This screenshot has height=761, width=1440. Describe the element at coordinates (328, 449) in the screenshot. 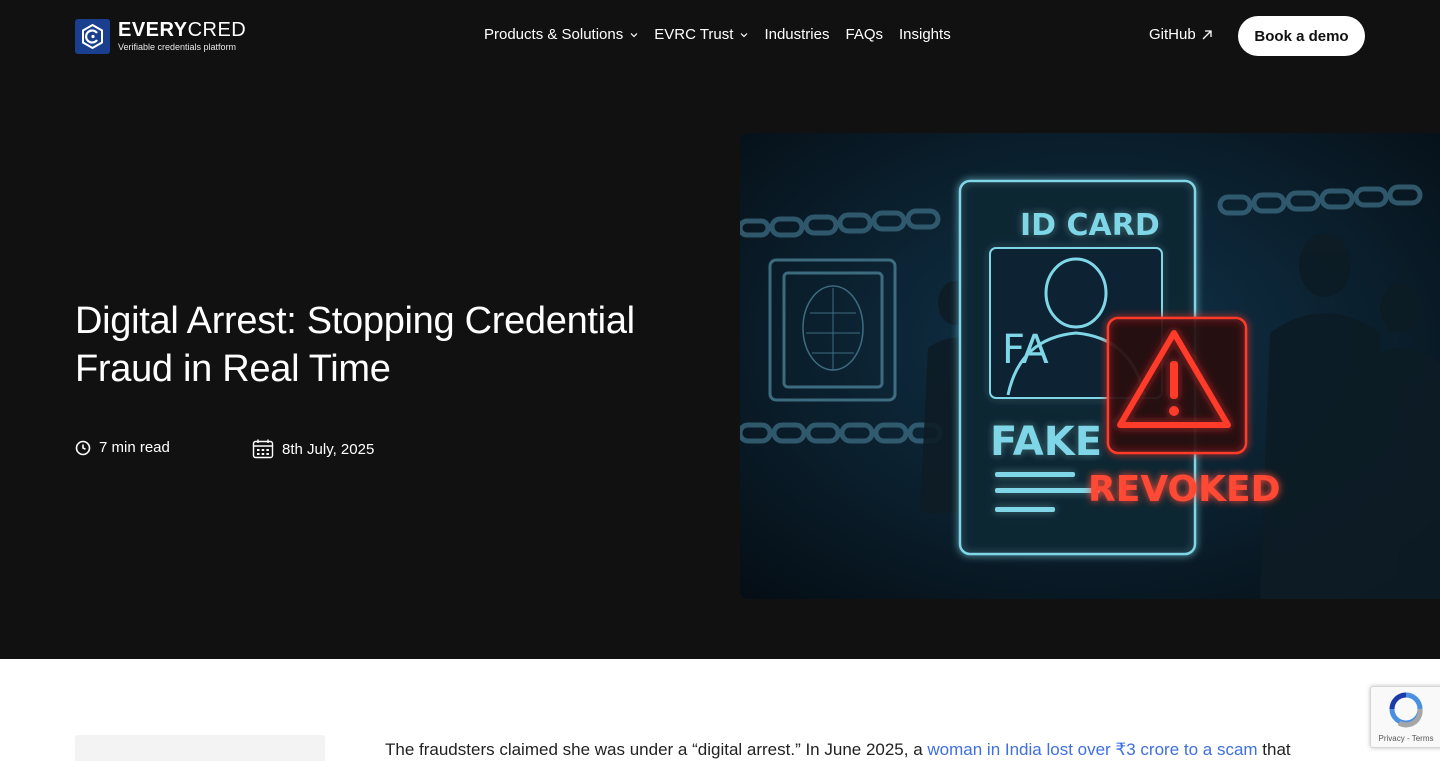

I see `publish-date-text: 8th July, 2025` at that location.